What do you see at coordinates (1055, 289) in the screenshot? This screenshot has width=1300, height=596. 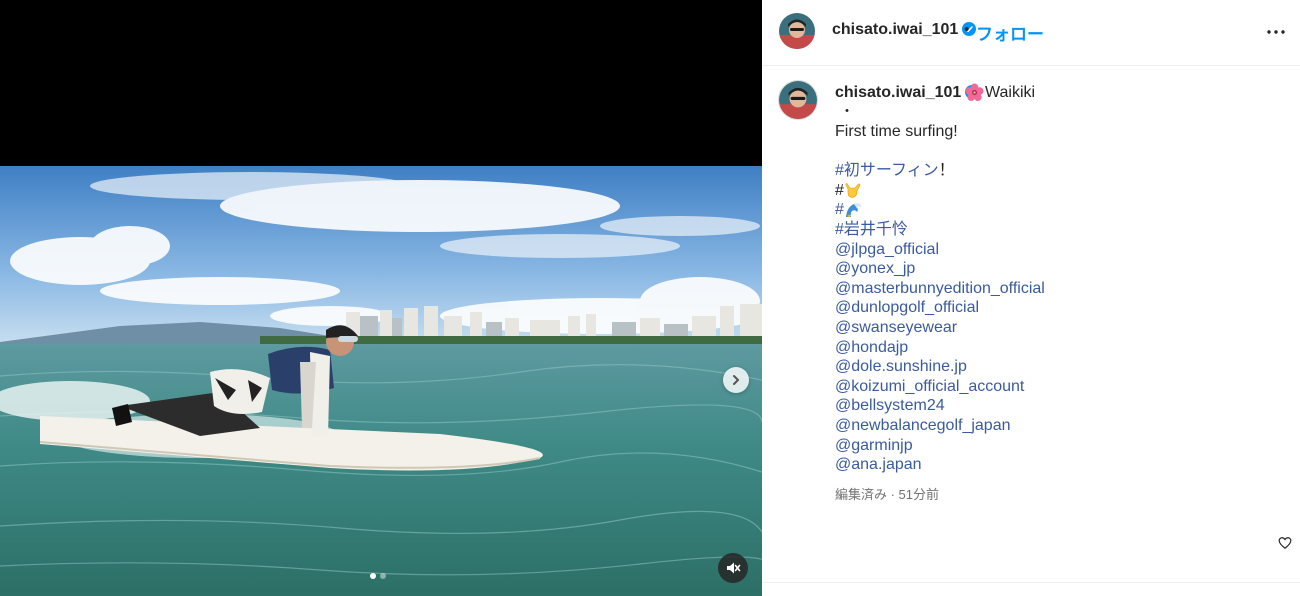 I see `mention-link: @masterbunnyedition_official` at bounding box center [1055, 289].